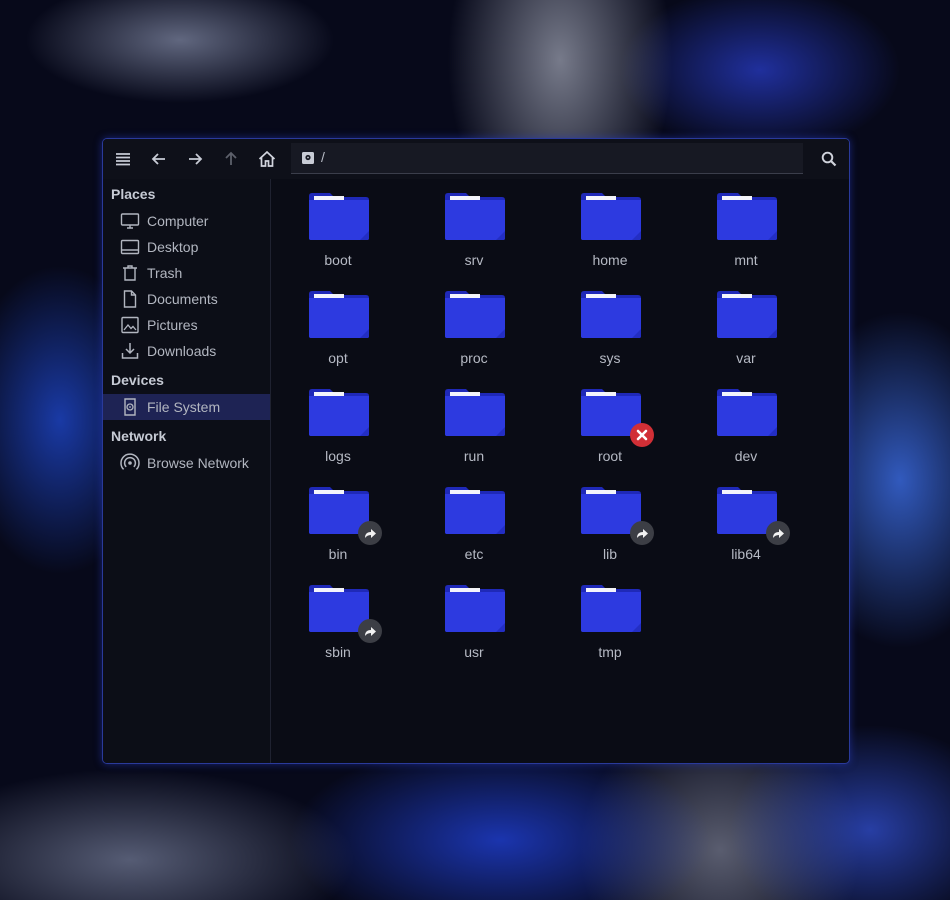 This screenshot has width=950, height=900. Describe the element at coordinates (172, 325) in the screenshot. I see `sidebar-item-label: Pictures` at that location.